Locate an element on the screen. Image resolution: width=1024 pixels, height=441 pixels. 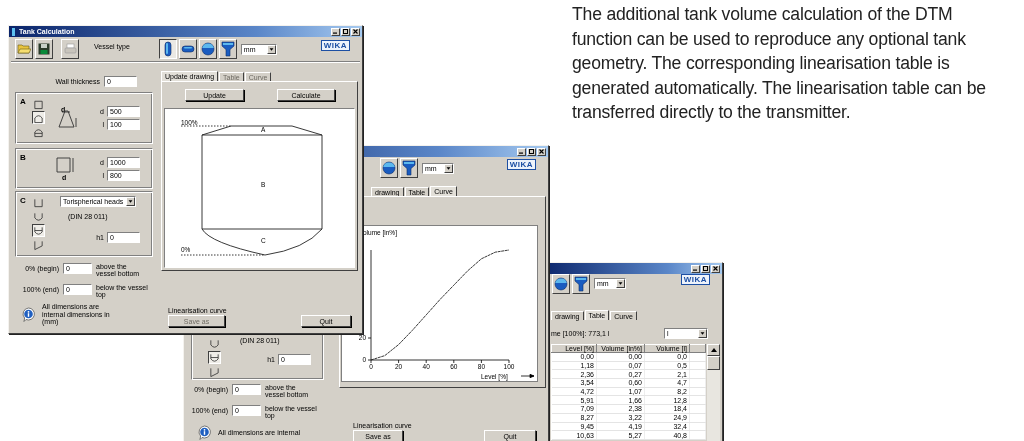
scroll-thumb is located at coordinates (713, 363).